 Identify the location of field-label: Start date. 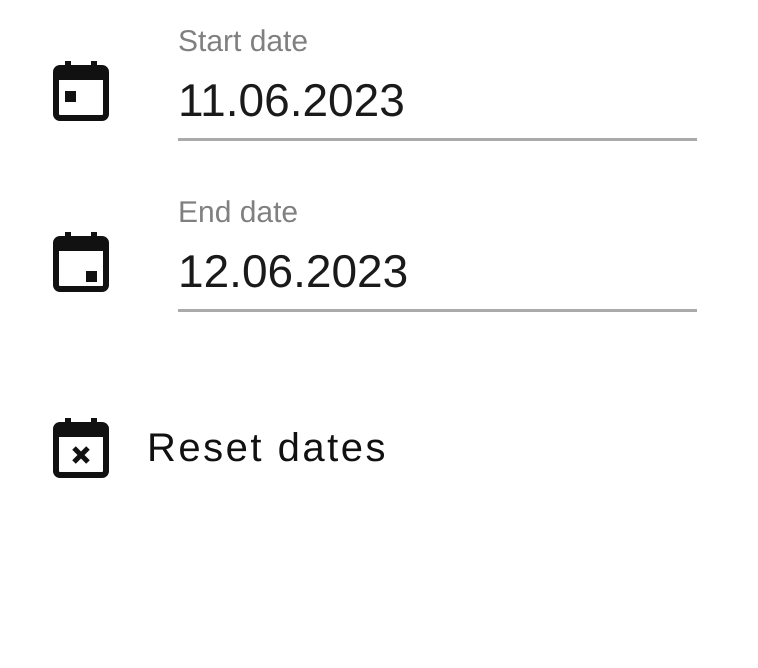
(244, 42).